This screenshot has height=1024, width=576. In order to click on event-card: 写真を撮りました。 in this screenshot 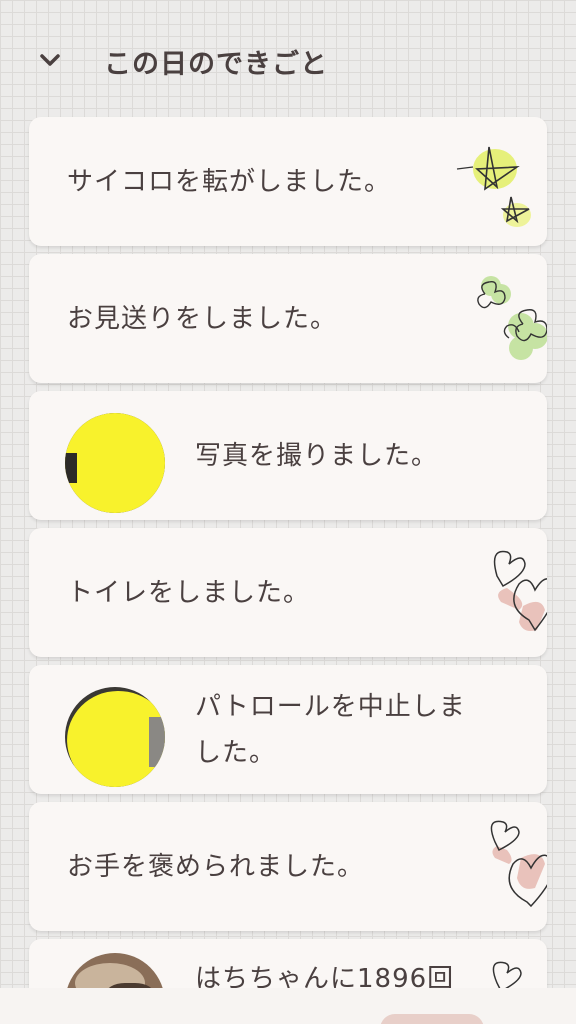, I will do `click(288, 455)`.